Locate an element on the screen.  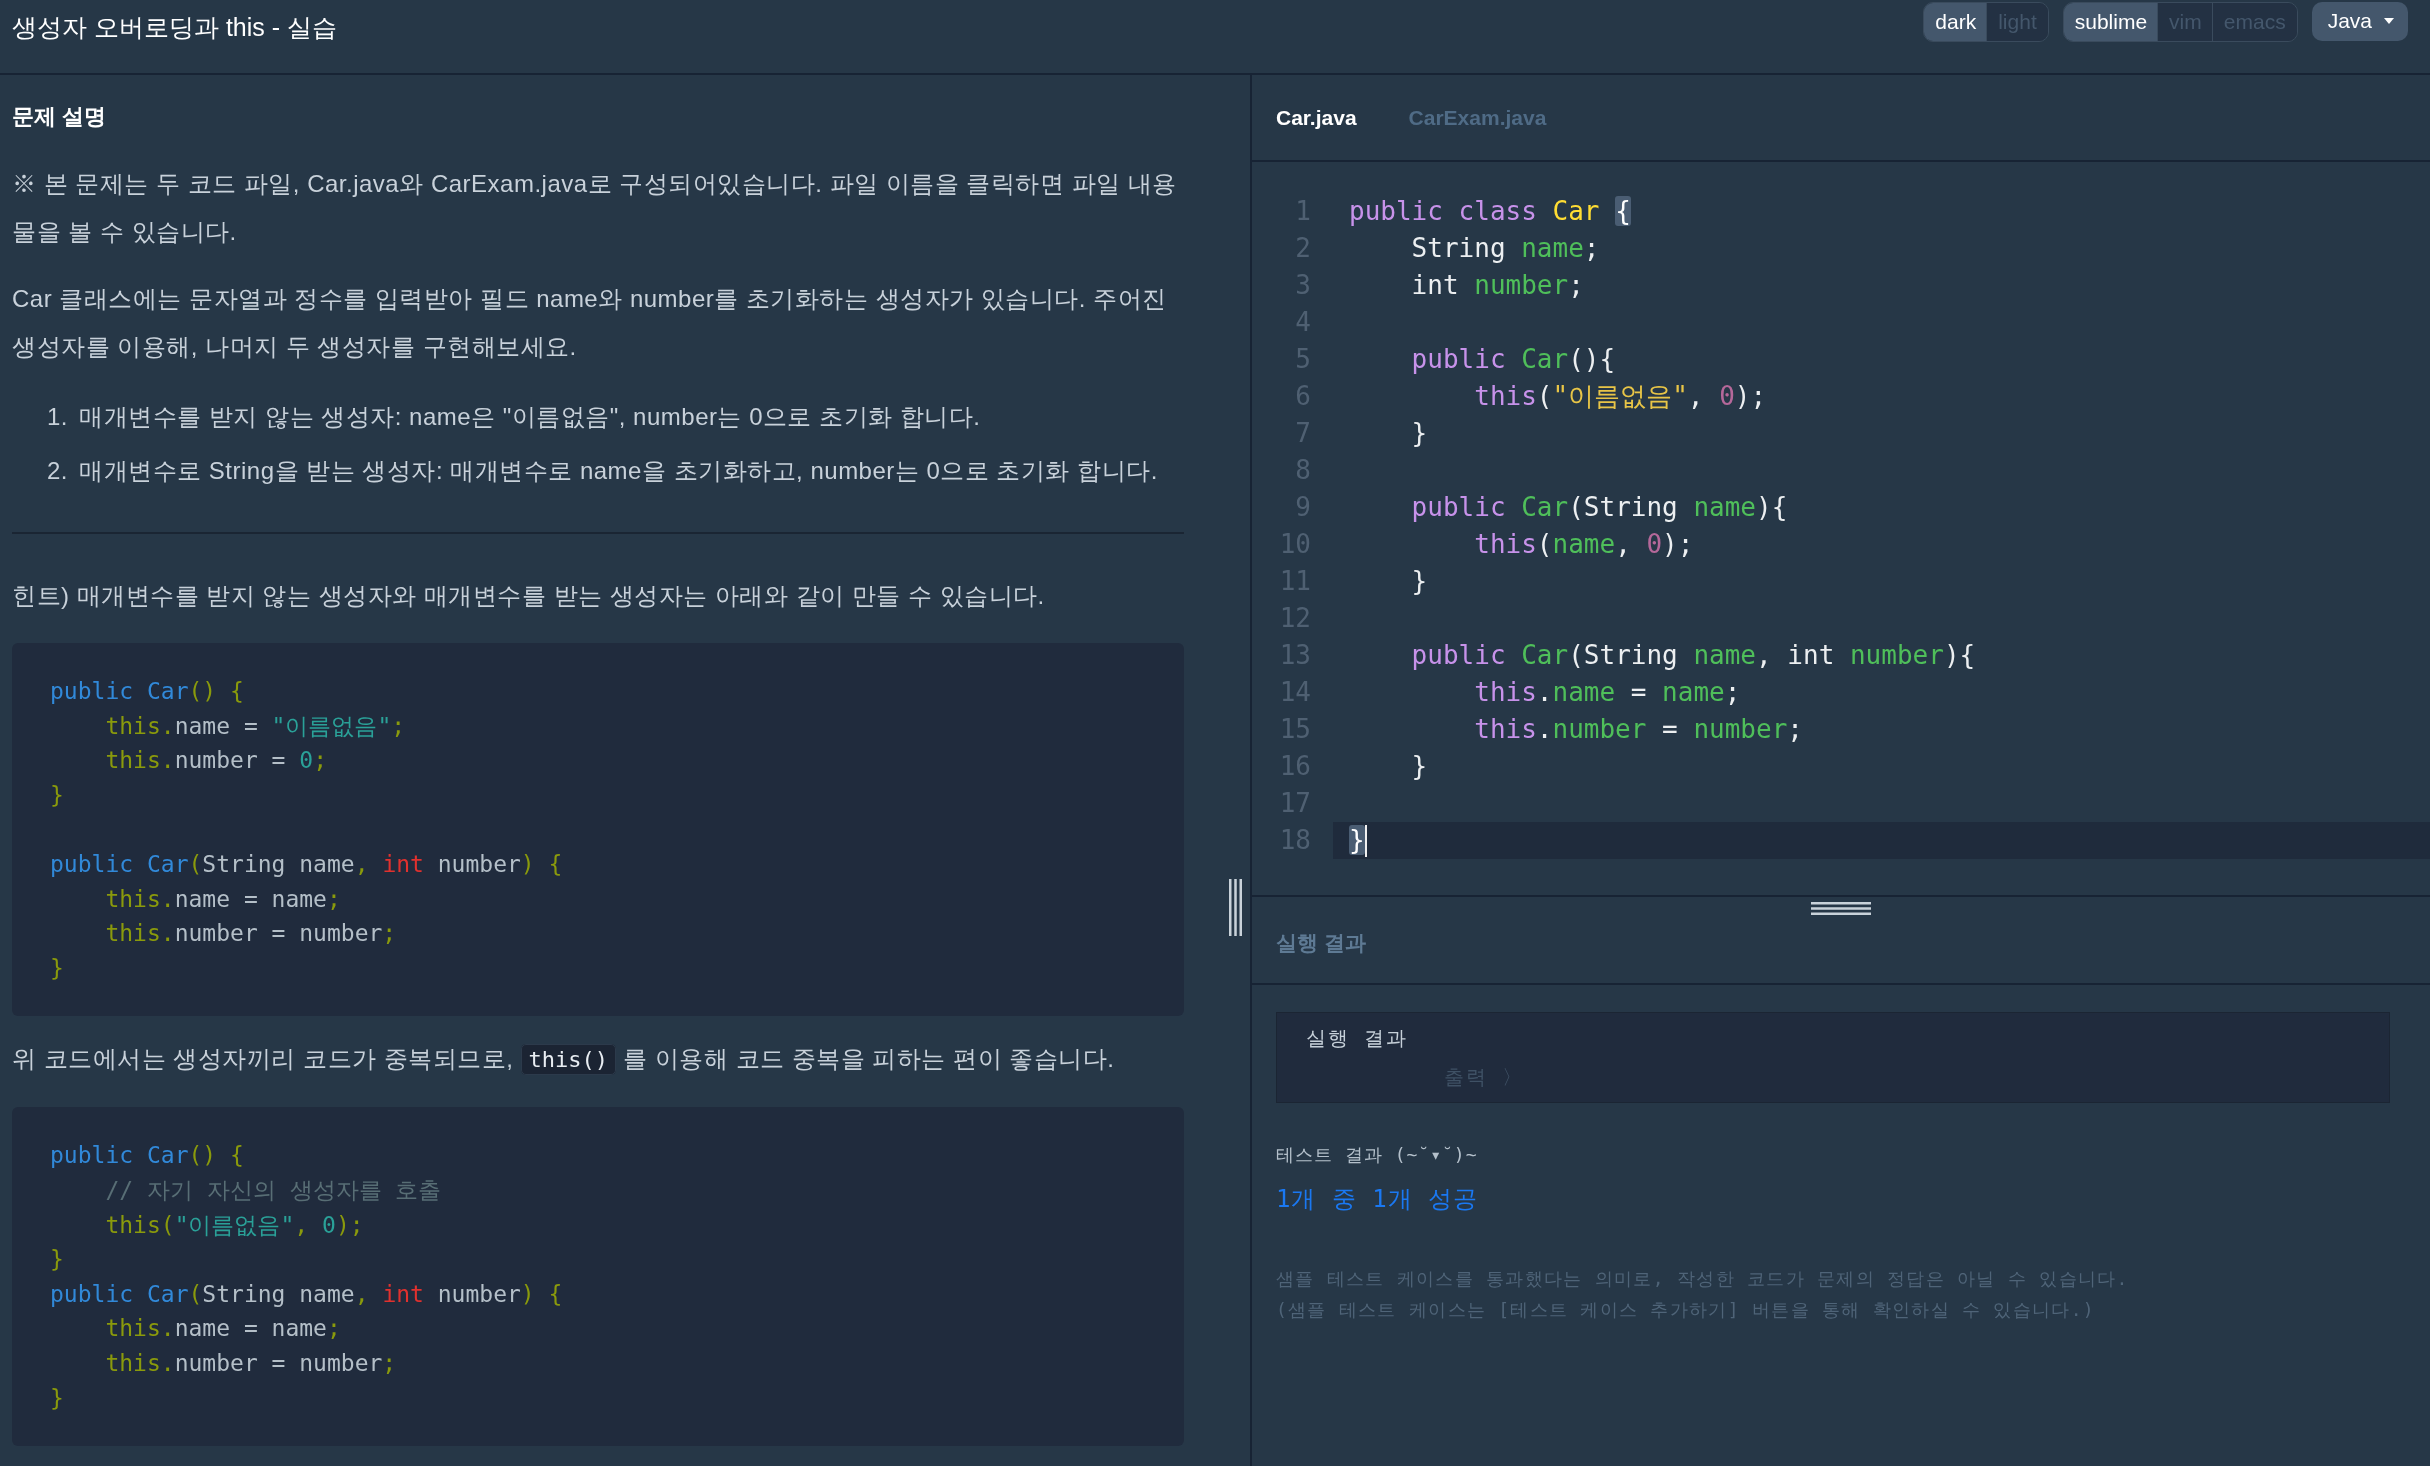
file-tab: Car.java is located at coordinates (1316, 117).